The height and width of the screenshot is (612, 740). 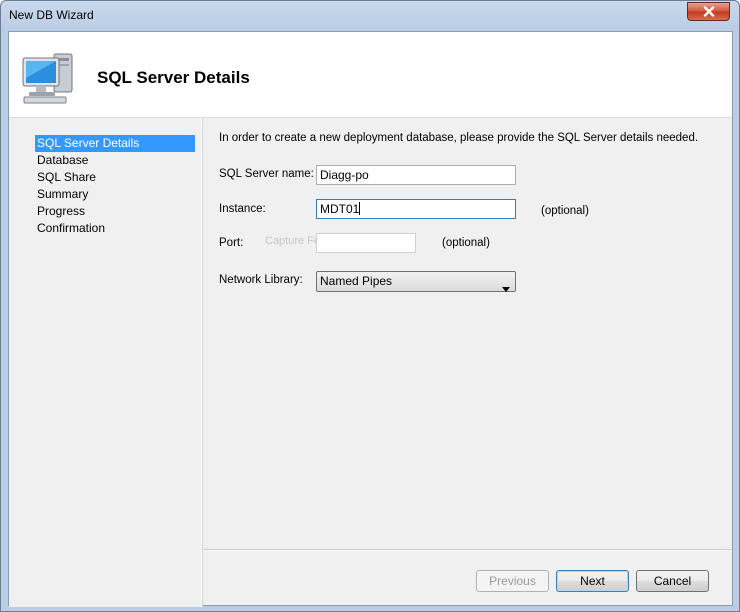 I want to click on network-library-select: Named Pipes, so click(x=416, y=281).